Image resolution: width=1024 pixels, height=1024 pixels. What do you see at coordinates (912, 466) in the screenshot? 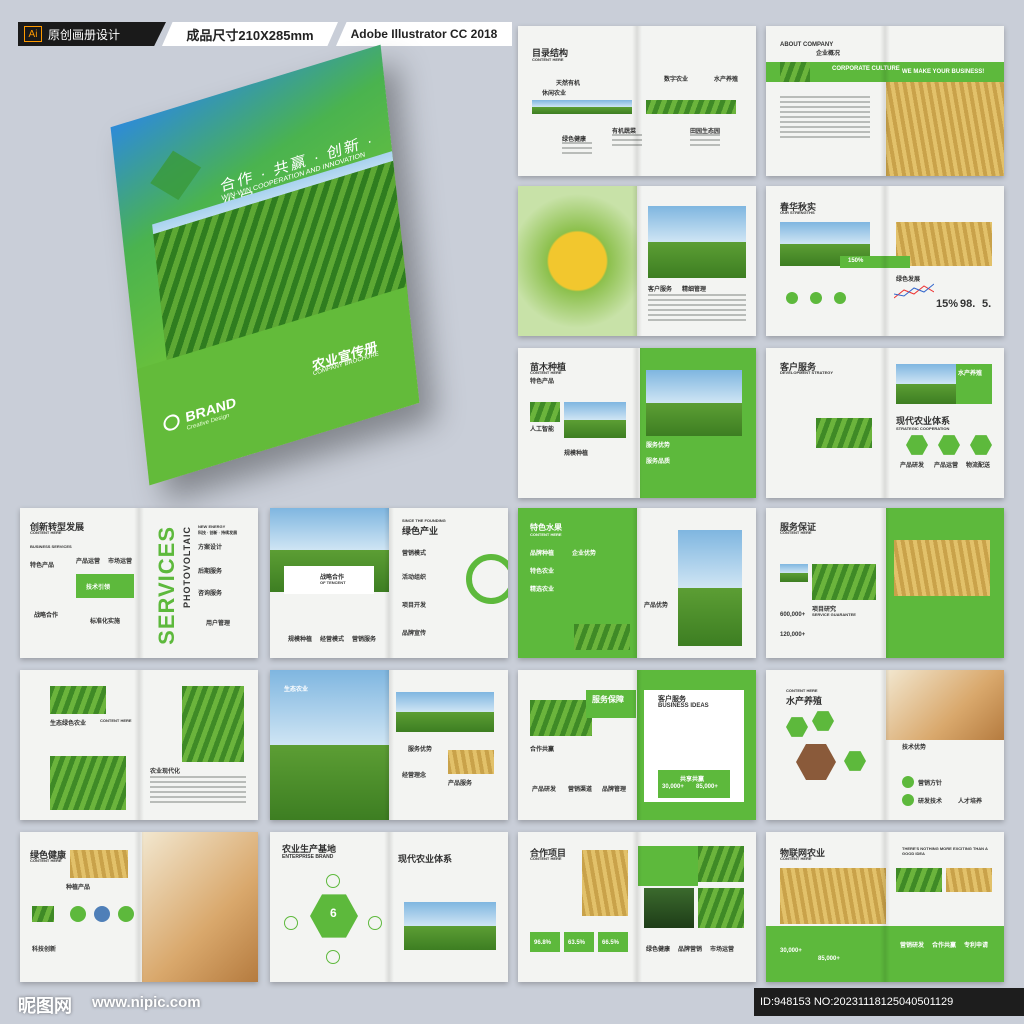
I see `item-label: 产品研发` at bounding box center [912, 466].